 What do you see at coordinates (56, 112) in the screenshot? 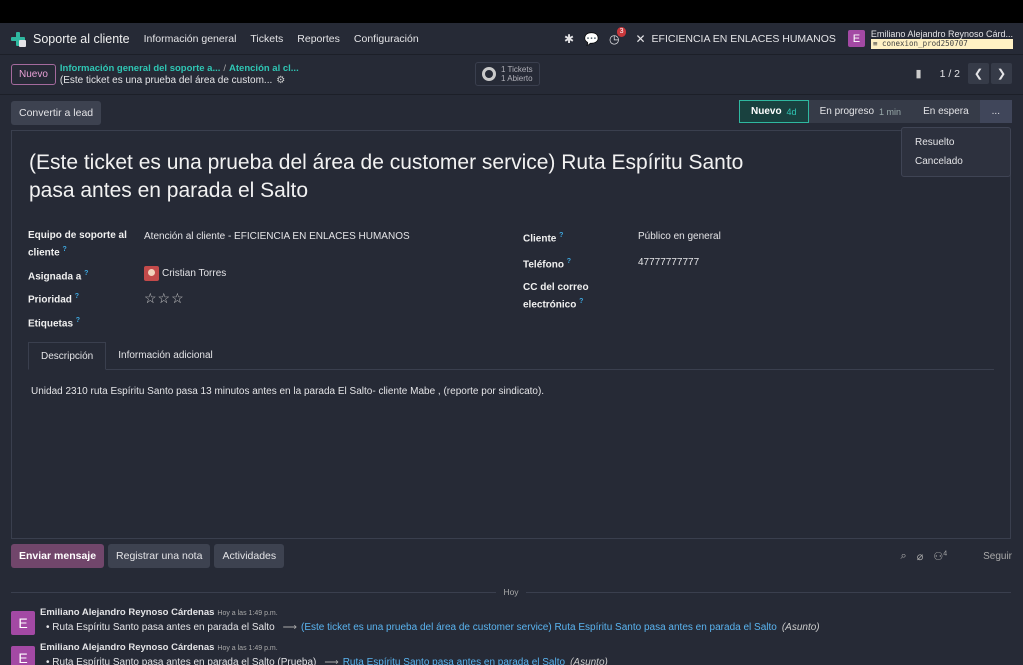
I see `convert-to-lead-button: Convertir a lead` at bounding box center [56, 112].